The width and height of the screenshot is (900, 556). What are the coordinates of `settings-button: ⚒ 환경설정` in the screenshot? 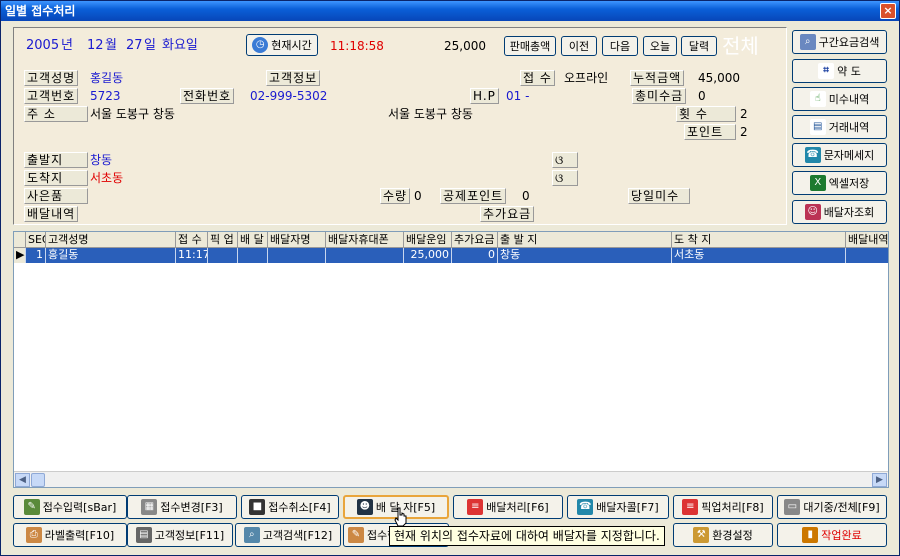 It's located at (723, 535).